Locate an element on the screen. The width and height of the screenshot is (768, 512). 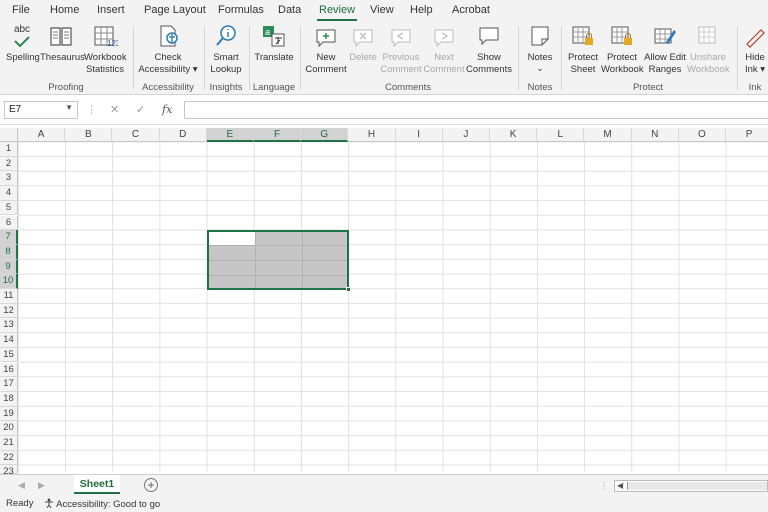
row-header-17: 17 is located at coordinates (9, 384).